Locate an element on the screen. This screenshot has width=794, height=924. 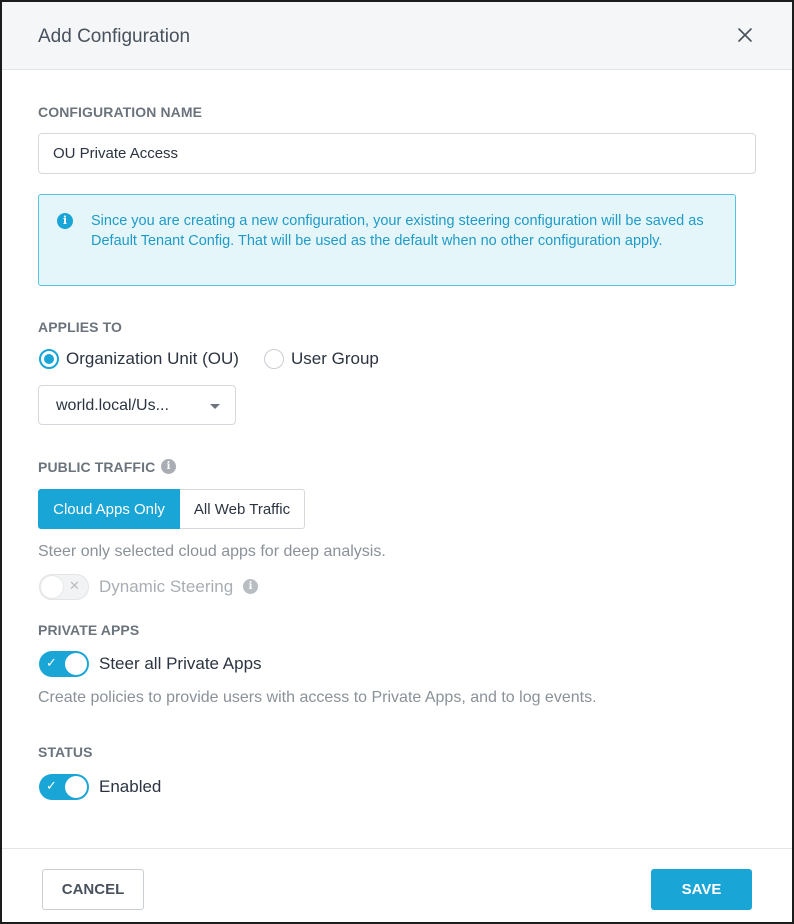
footer-divider is located at coordinates (397, 848).